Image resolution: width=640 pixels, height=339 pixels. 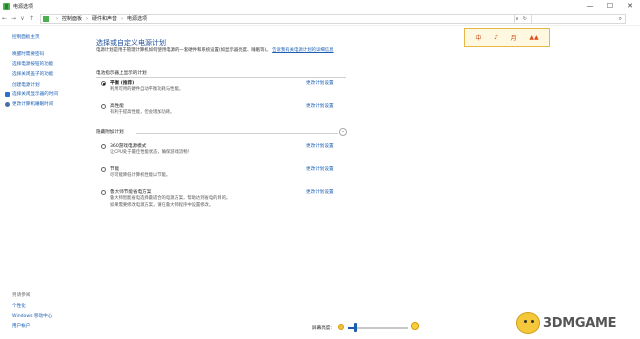 What do you see at coordinates (46, 18) in the screenshot?
I see `control-panel-icon` at bounding box center [46, 18].